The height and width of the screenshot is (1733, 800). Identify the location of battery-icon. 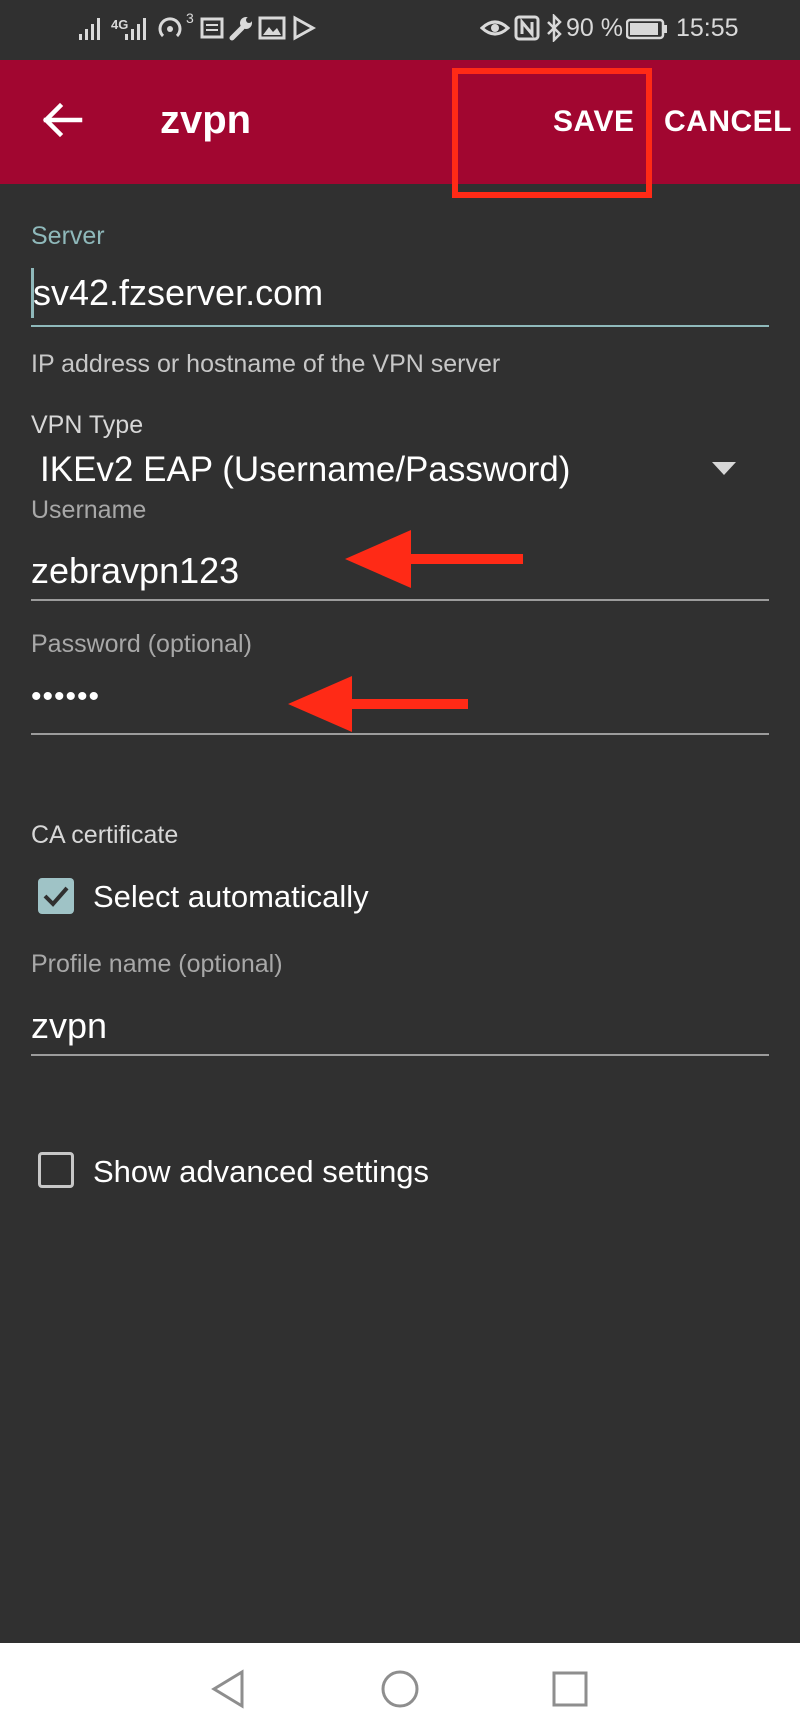
(646, 29).